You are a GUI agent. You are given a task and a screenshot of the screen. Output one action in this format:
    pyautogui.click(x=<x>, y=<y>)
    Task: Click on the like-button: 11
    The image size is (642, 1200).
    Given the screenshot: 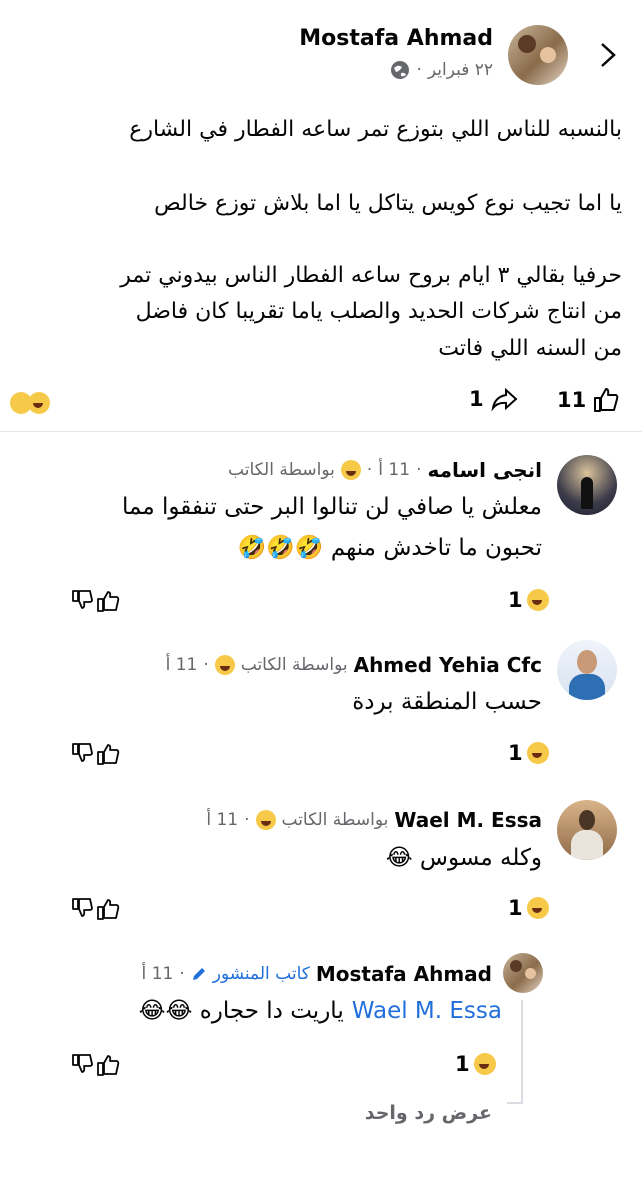 What is the action you would take?
    pyautogui.click(x=588, y=400)
    